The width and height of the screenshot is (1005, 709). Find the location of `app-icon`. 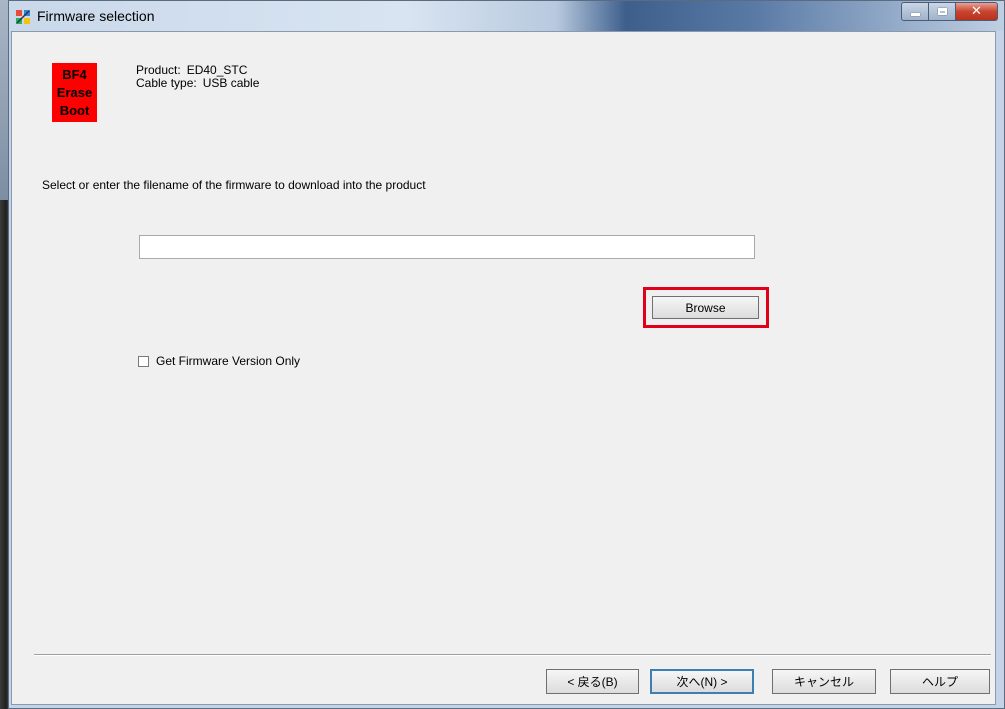

app-icon is located at coordinates (23, 17).